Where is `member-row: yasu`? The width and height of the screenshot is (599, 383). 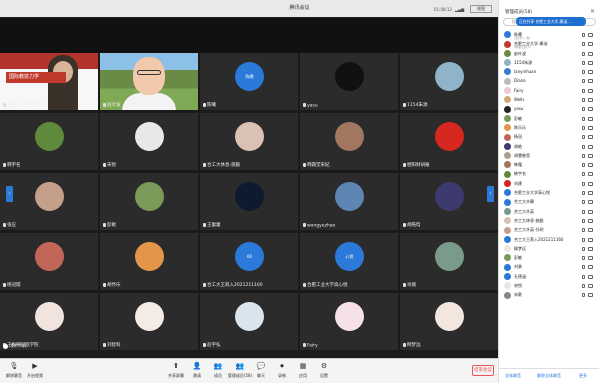
member-row: yasu is located at coordinates (549, 108).